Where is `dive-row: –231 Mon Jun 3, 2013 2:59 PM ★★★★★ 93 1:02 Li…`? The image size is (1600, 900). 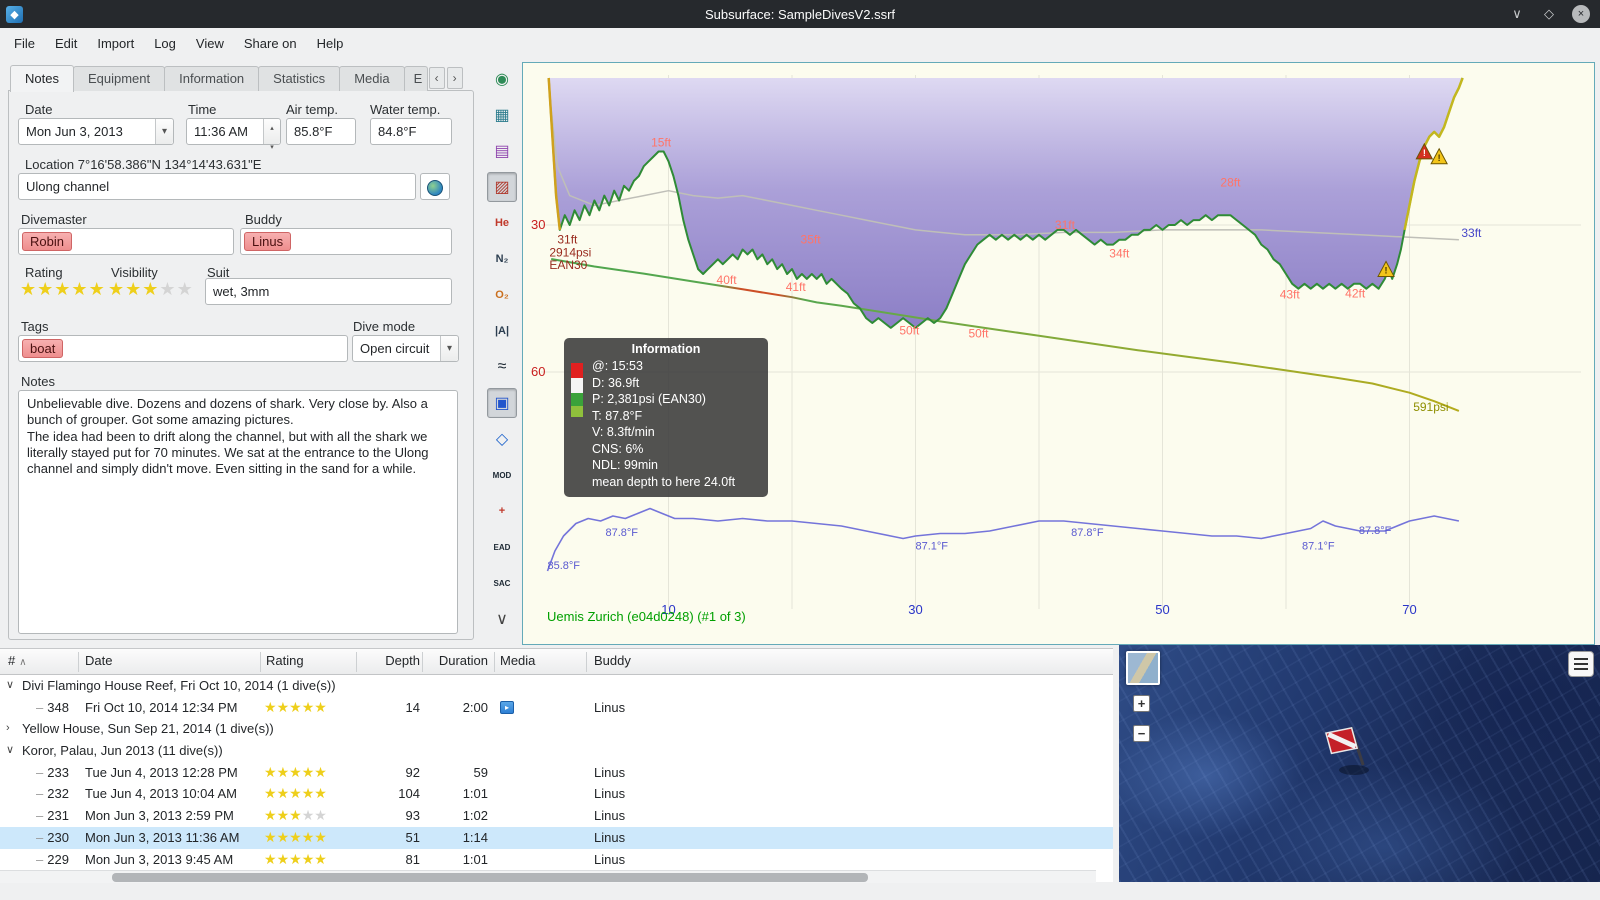 dive-row: –231 Mon Jun 3, 2013 2:59 PM ★★★★★ 93 1:02 Li… is located at coordinates (556, 816).